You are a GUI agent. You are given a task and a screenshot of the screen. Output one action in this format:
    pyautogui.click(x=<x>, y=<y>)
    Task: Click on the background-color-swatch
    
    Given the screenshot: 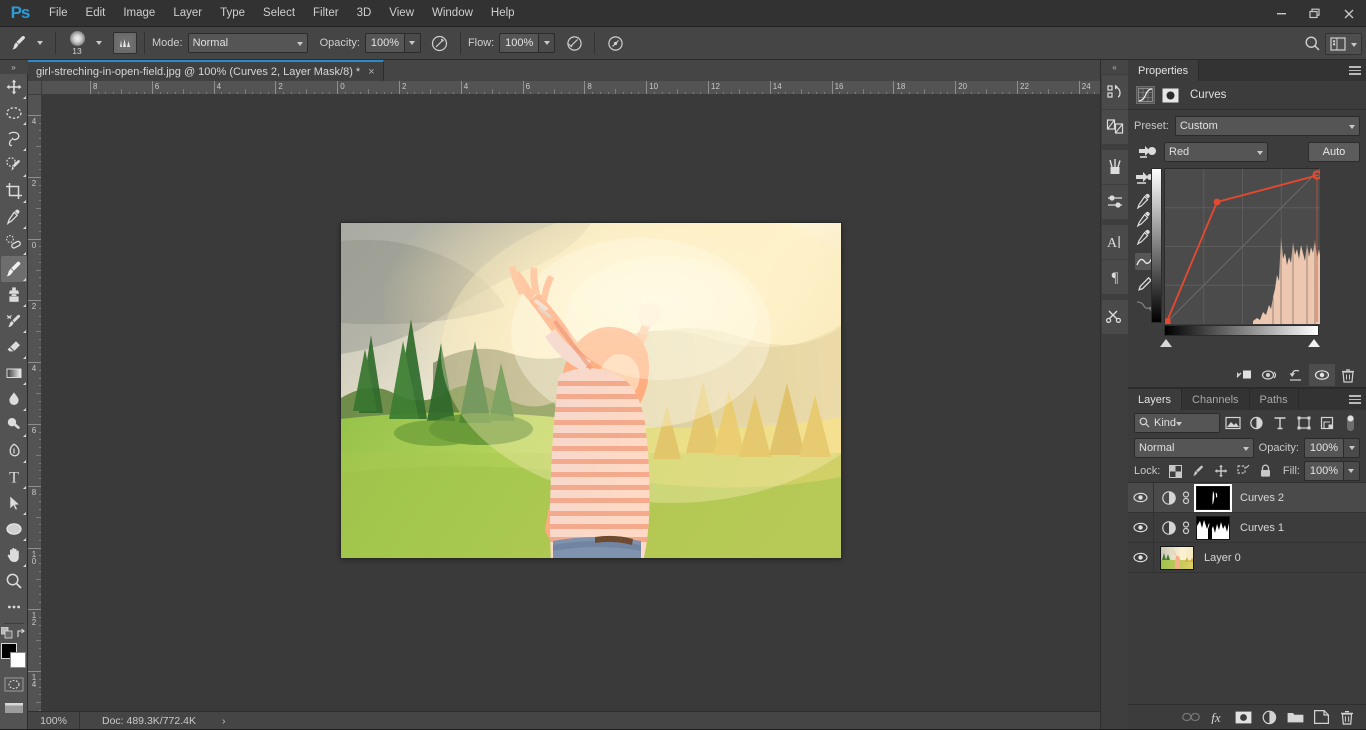 What is the action you would take?
    pyautogui.click(x=17, y=660)
    